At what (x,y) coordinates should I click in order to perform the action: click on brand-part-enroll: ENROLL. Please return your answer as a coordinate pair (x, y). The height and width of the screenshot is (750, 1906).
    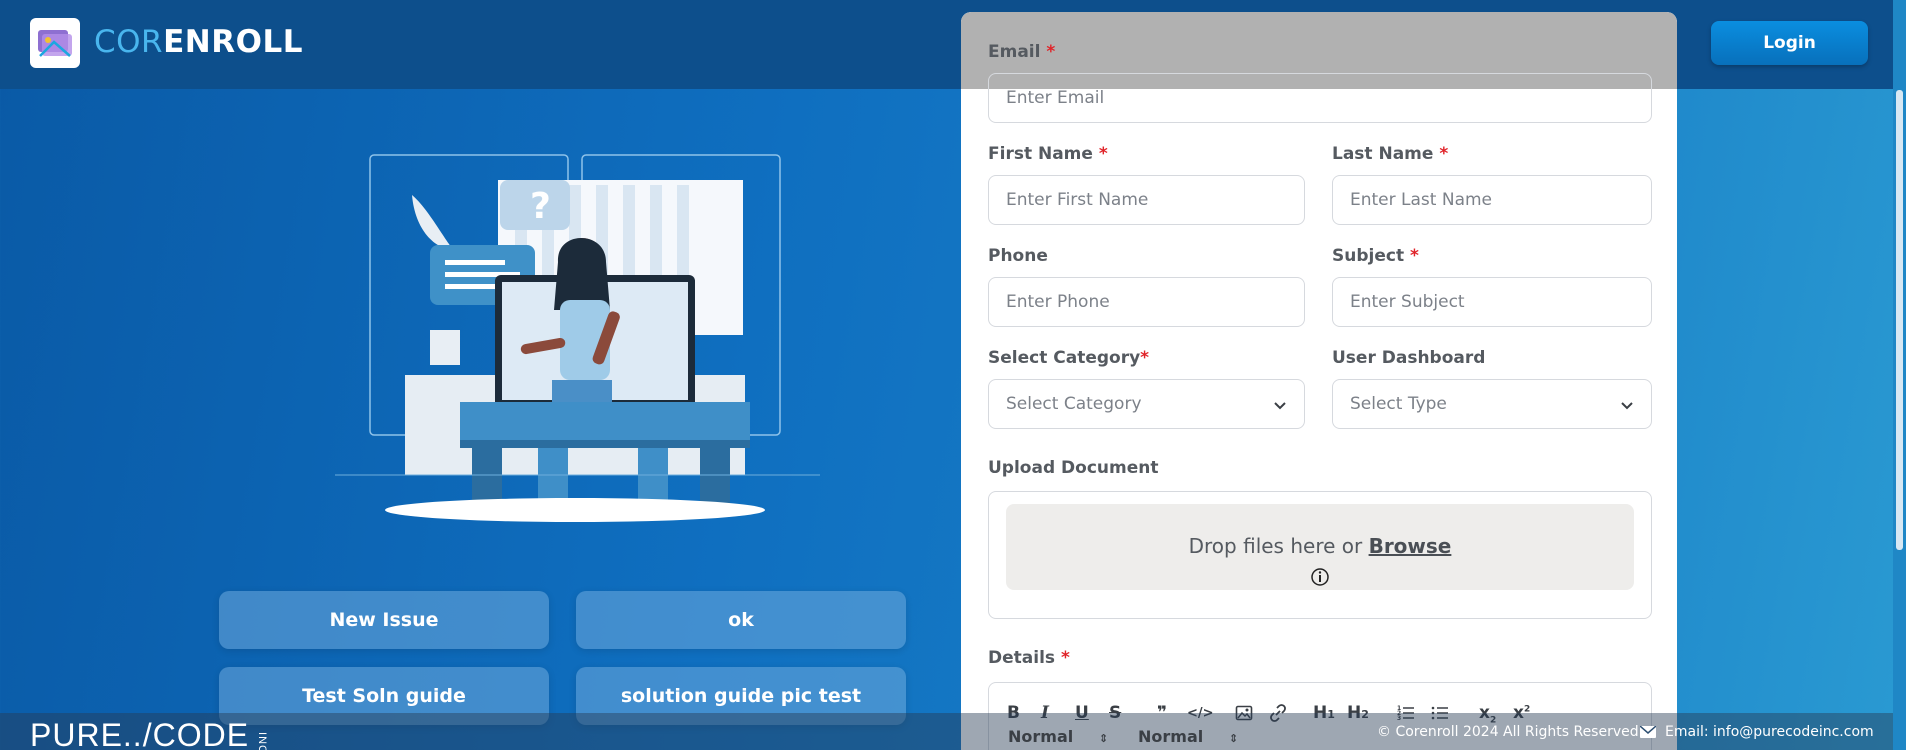
    Looking at the image, I should click on (233, 42).